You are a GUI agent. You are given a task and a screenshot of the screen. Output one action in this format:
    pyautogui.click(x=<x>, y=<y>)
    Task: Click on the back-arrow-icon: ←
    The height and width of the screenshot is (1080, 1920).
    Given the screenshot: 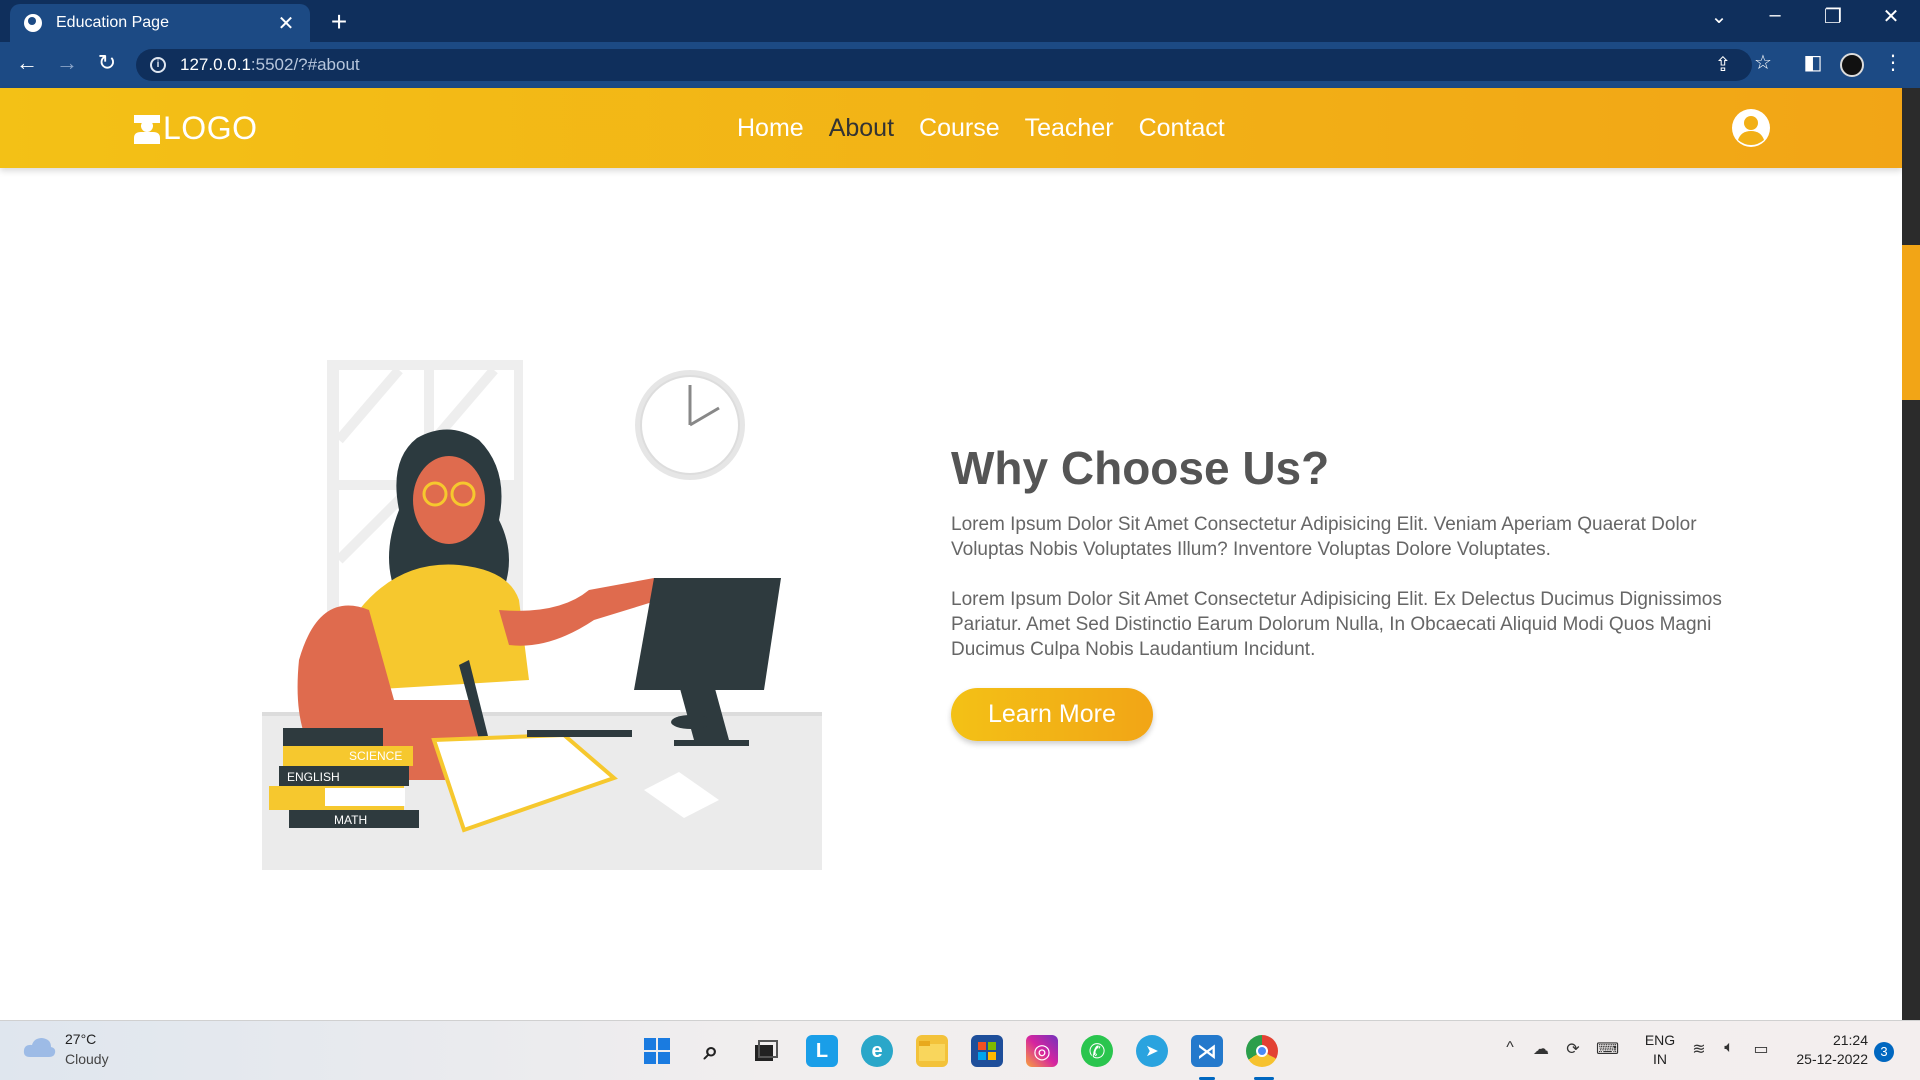 What is the action you would take?
    pyautogui.click(x=27, y=63)
    